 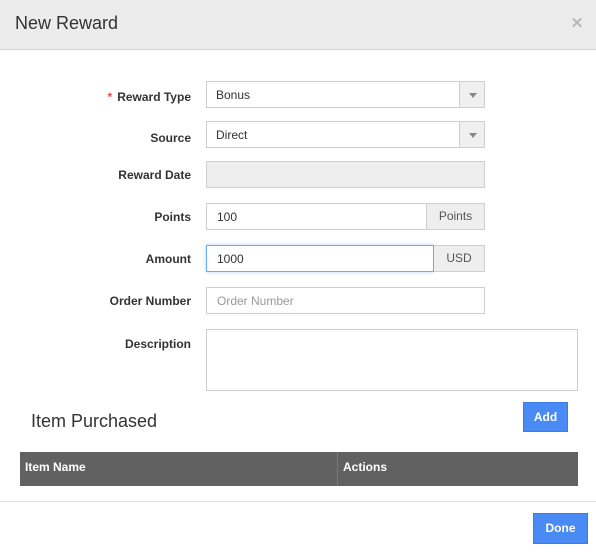 I want to click on modal-header: New Reward ✕, so click(x=298, y=25).